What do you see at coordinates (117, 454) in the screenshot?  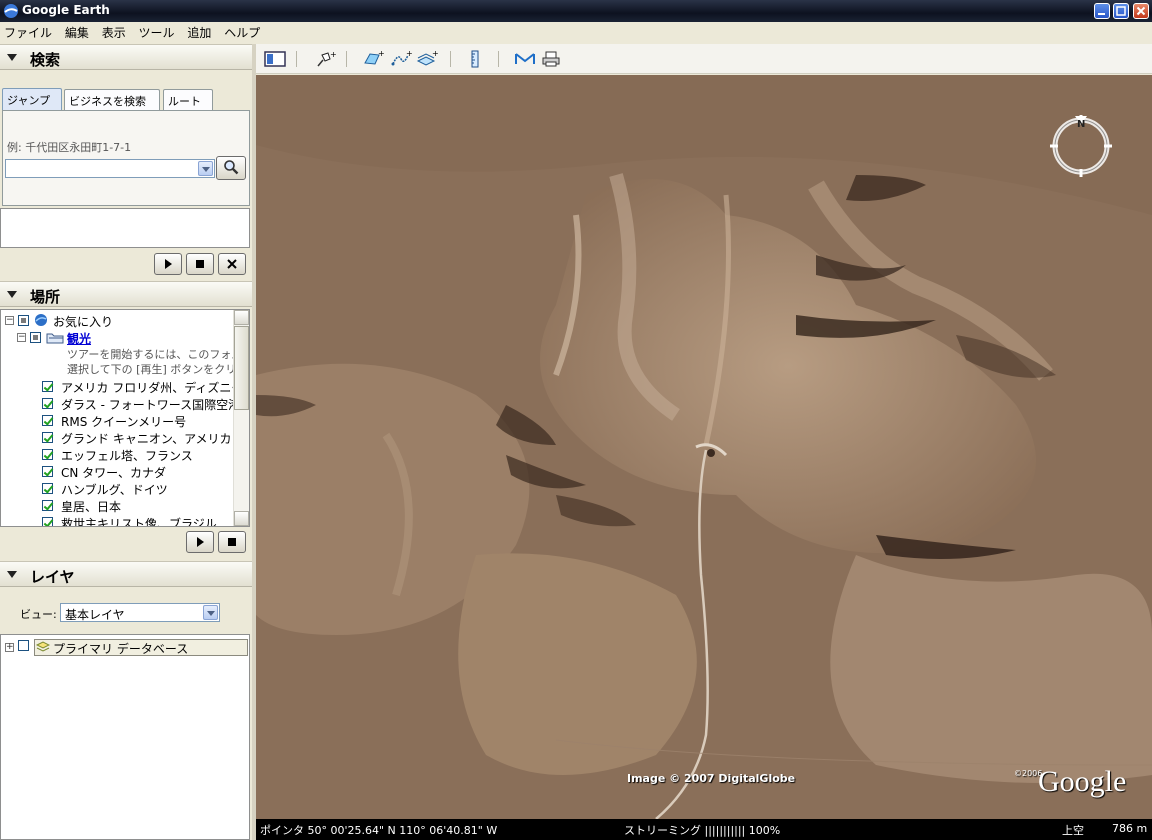 I see `list-item: エッフェル塔、フランス` at bounding box center [117, 454].